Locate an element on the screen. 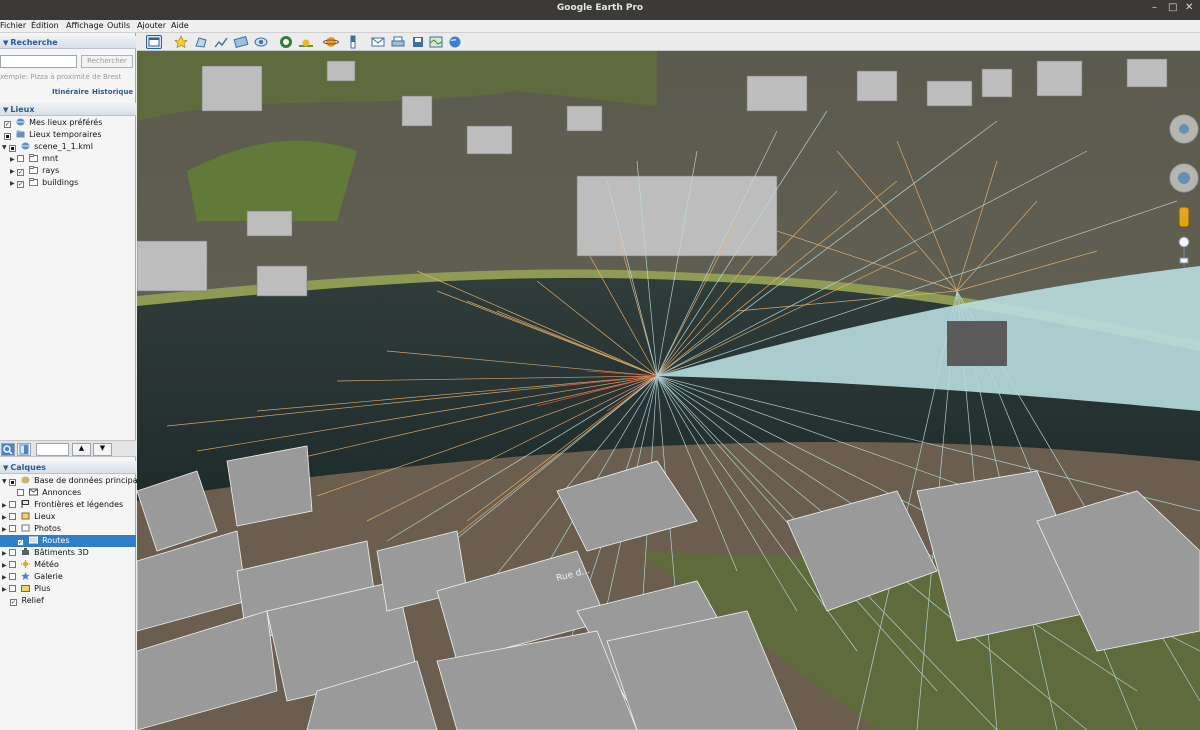 The image size is (1200, 730). sun-icon is located at coordinates (25, 564).